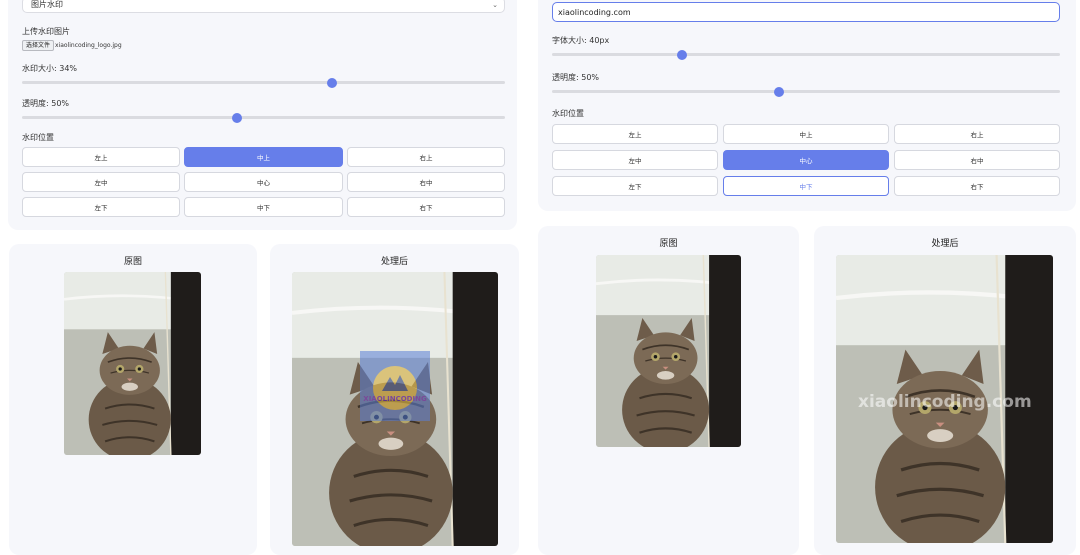  What do you see at coordinates (635, 186) in the screenshot?
I see `right-position-bottom-left: 左下` at bounding box center [635, 186].